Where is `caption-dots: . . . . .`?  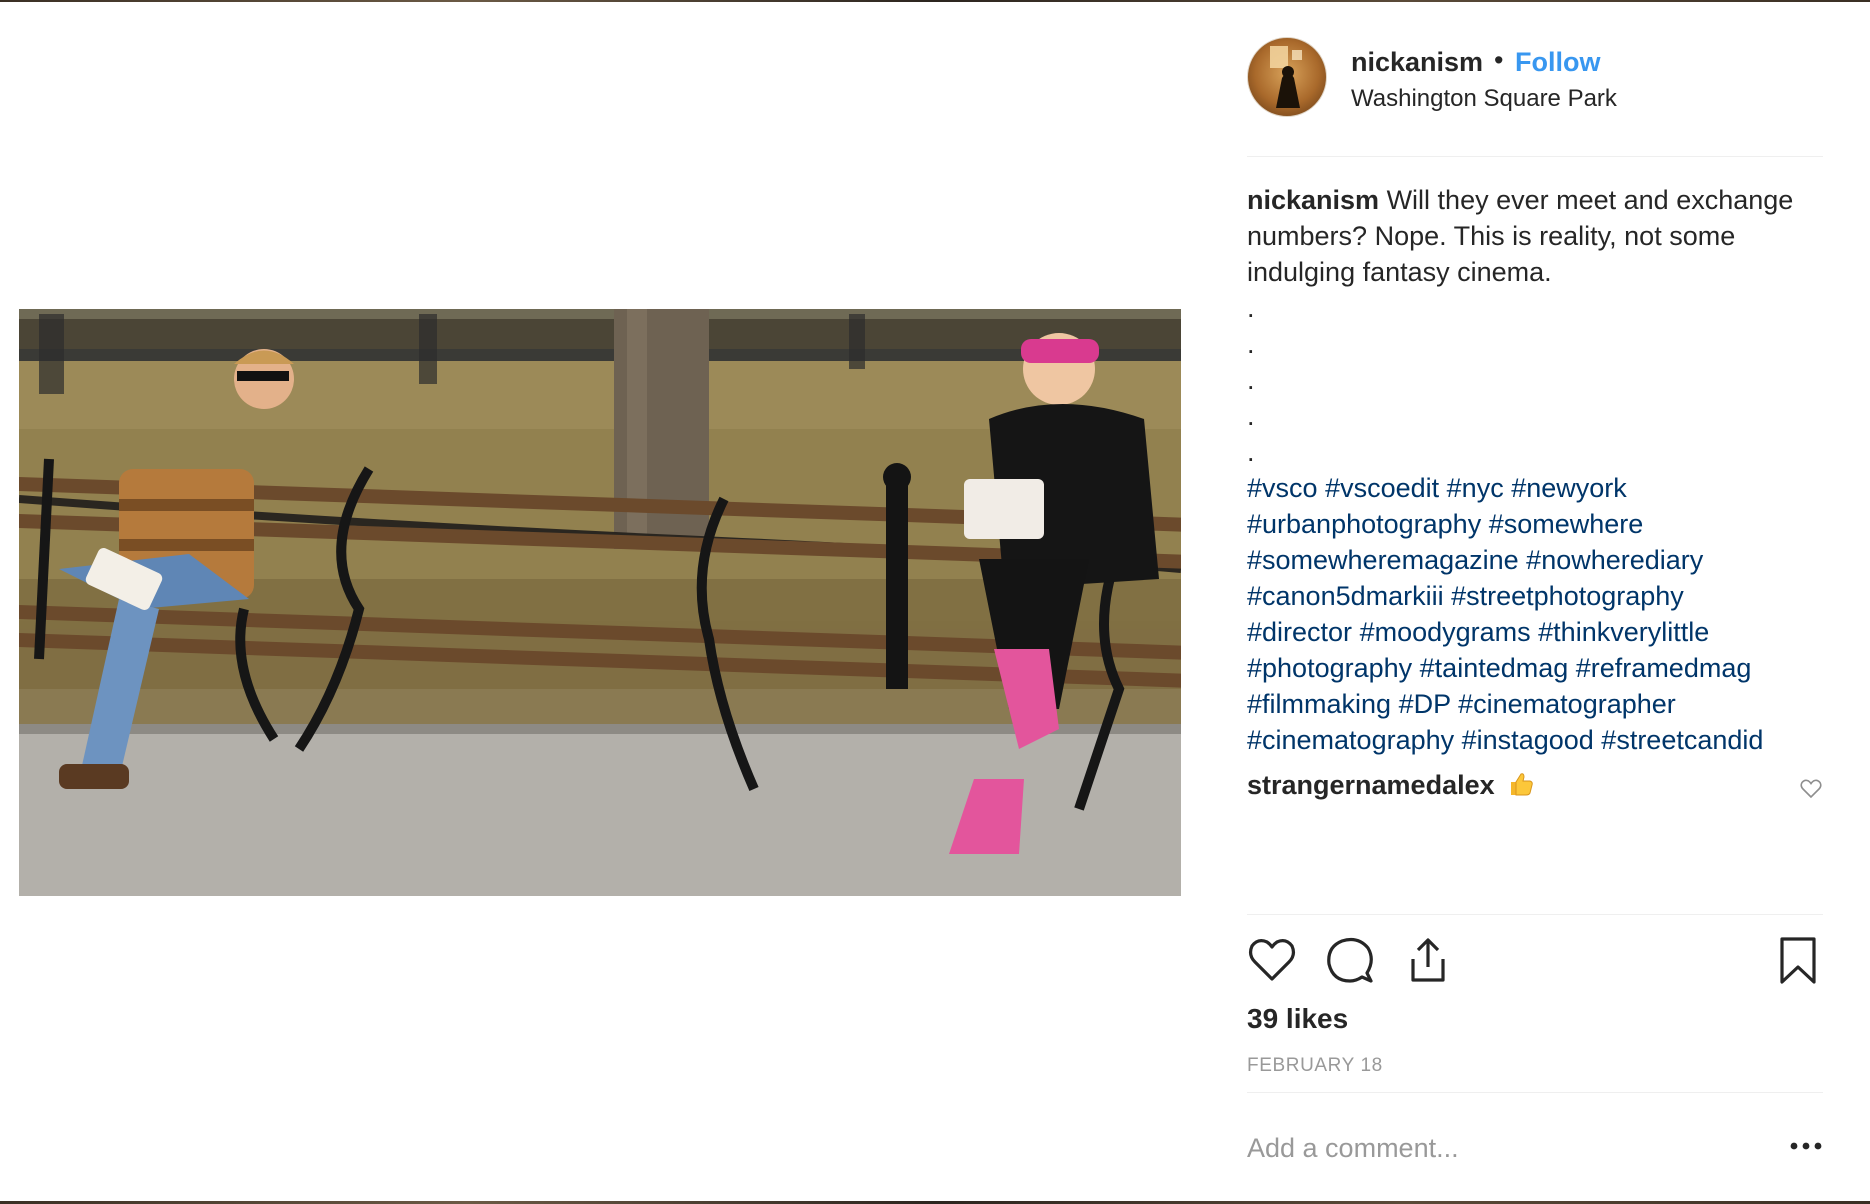
caption-dots: . . . . . is located at coordinates (1535, 380).